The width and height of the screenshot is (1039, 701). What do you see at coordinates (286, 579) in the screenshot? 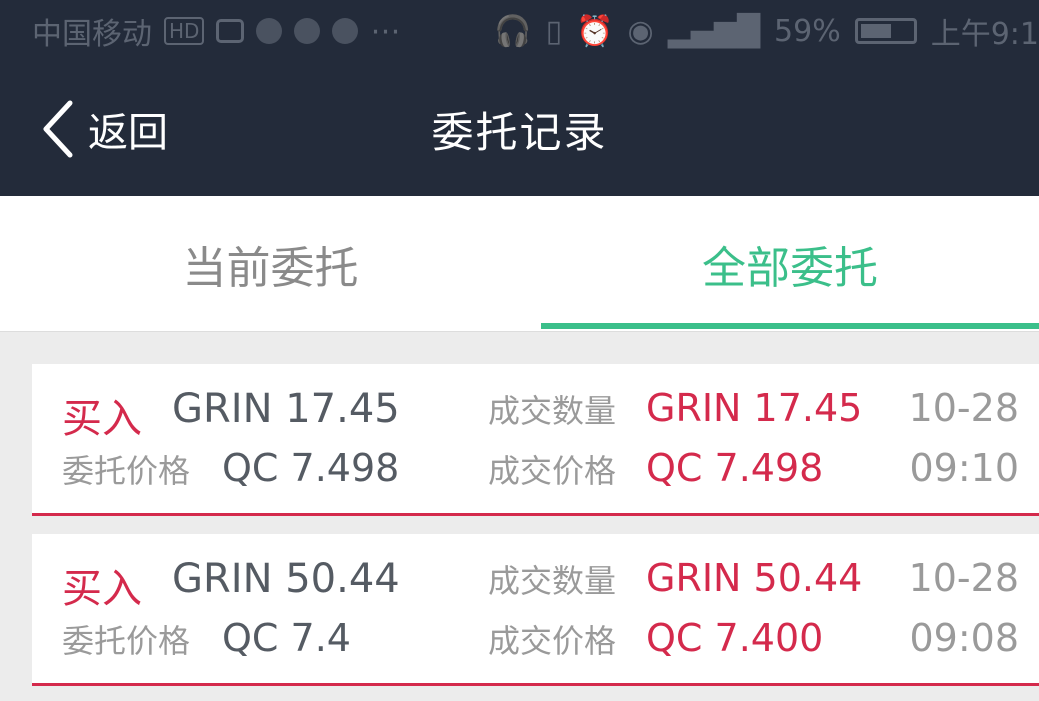
I see `order-amount: GRIN 50.44` at bounding box center [286, 579].